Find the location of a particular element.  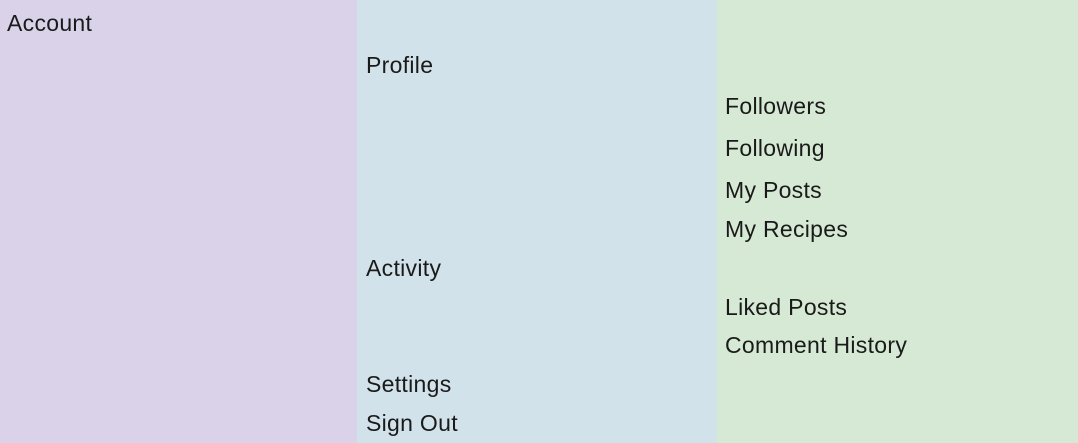

activity-node: Activity is located at coordinates (404, 268).